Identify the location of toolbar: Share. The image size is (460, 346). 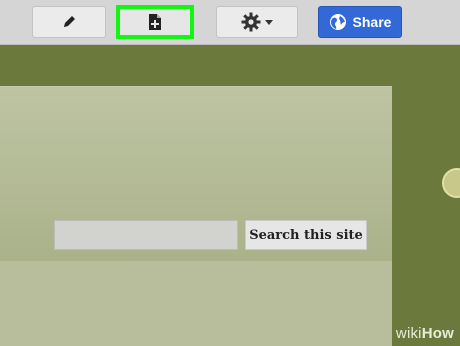
(230, 22).